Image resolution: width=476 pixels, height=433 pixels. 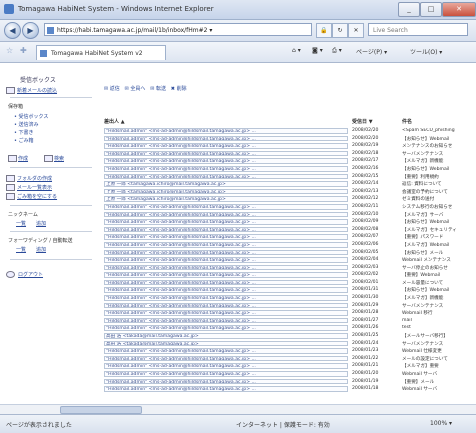 I want to click on compose-link: 作成, so click(x=23, y=158).